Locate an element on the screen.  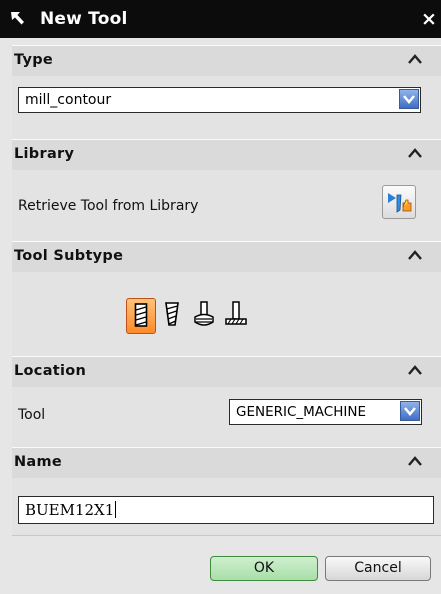
cancel-button: Cancel is located at coordinates (378, 568).